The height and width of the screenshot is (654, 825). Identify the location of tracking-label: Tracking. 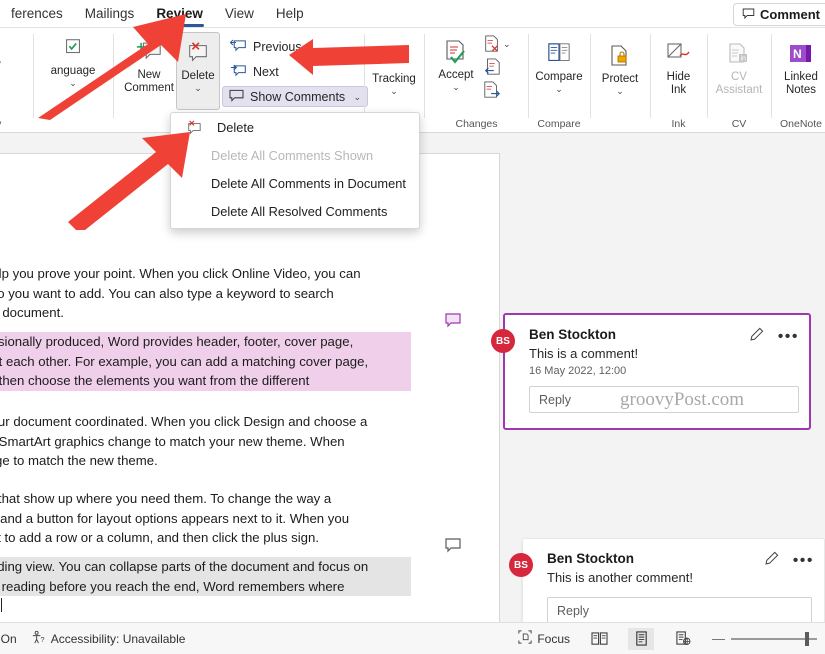
(394, 79).